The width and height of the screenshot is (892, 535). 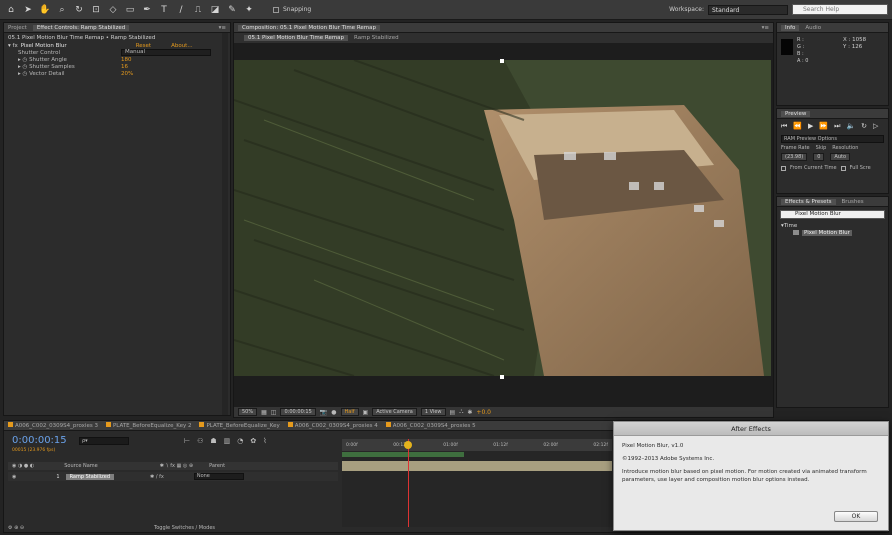 What do you see at coordinates (124, 67) in the screenshot?
I see `property-value: 16` at bounding box center [124, 67].